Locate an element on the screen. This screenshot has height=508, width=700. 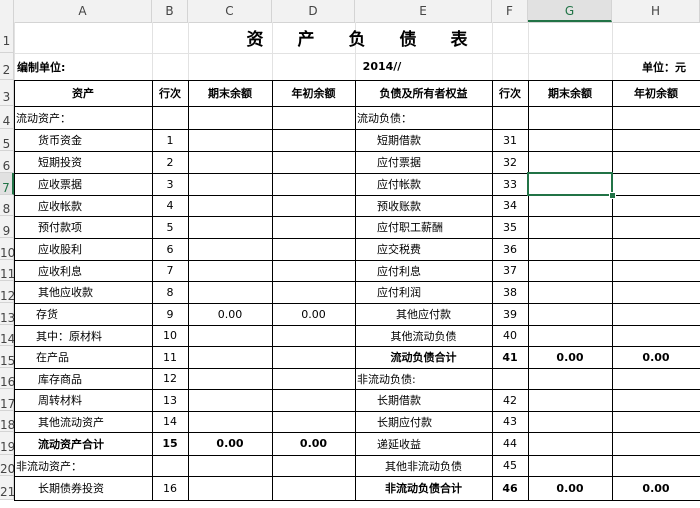
row-header-9: 9 is located at coordinates (7, 227).